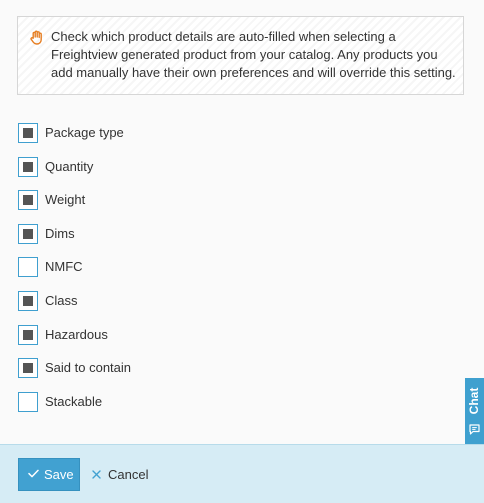 This screenshot has width=484, height=503. What do you see at coordinates (76, 335) in the screenshot?
I see `option-label: Hazardous` at bounding box center [76, 335].